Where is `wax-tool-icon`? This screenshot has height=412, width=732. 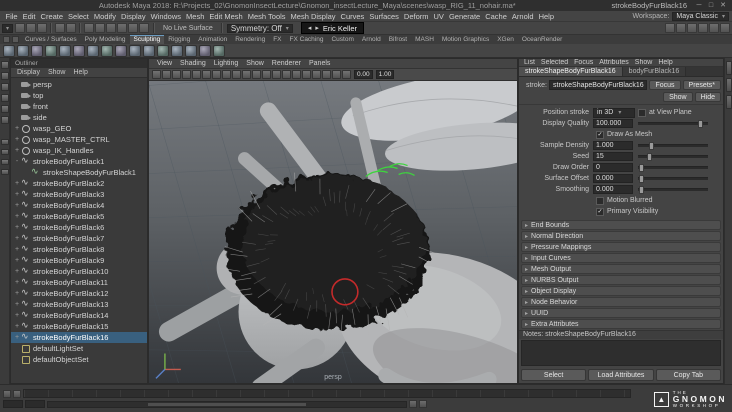 wax-tool-icon is located at coordinates (149, 50).